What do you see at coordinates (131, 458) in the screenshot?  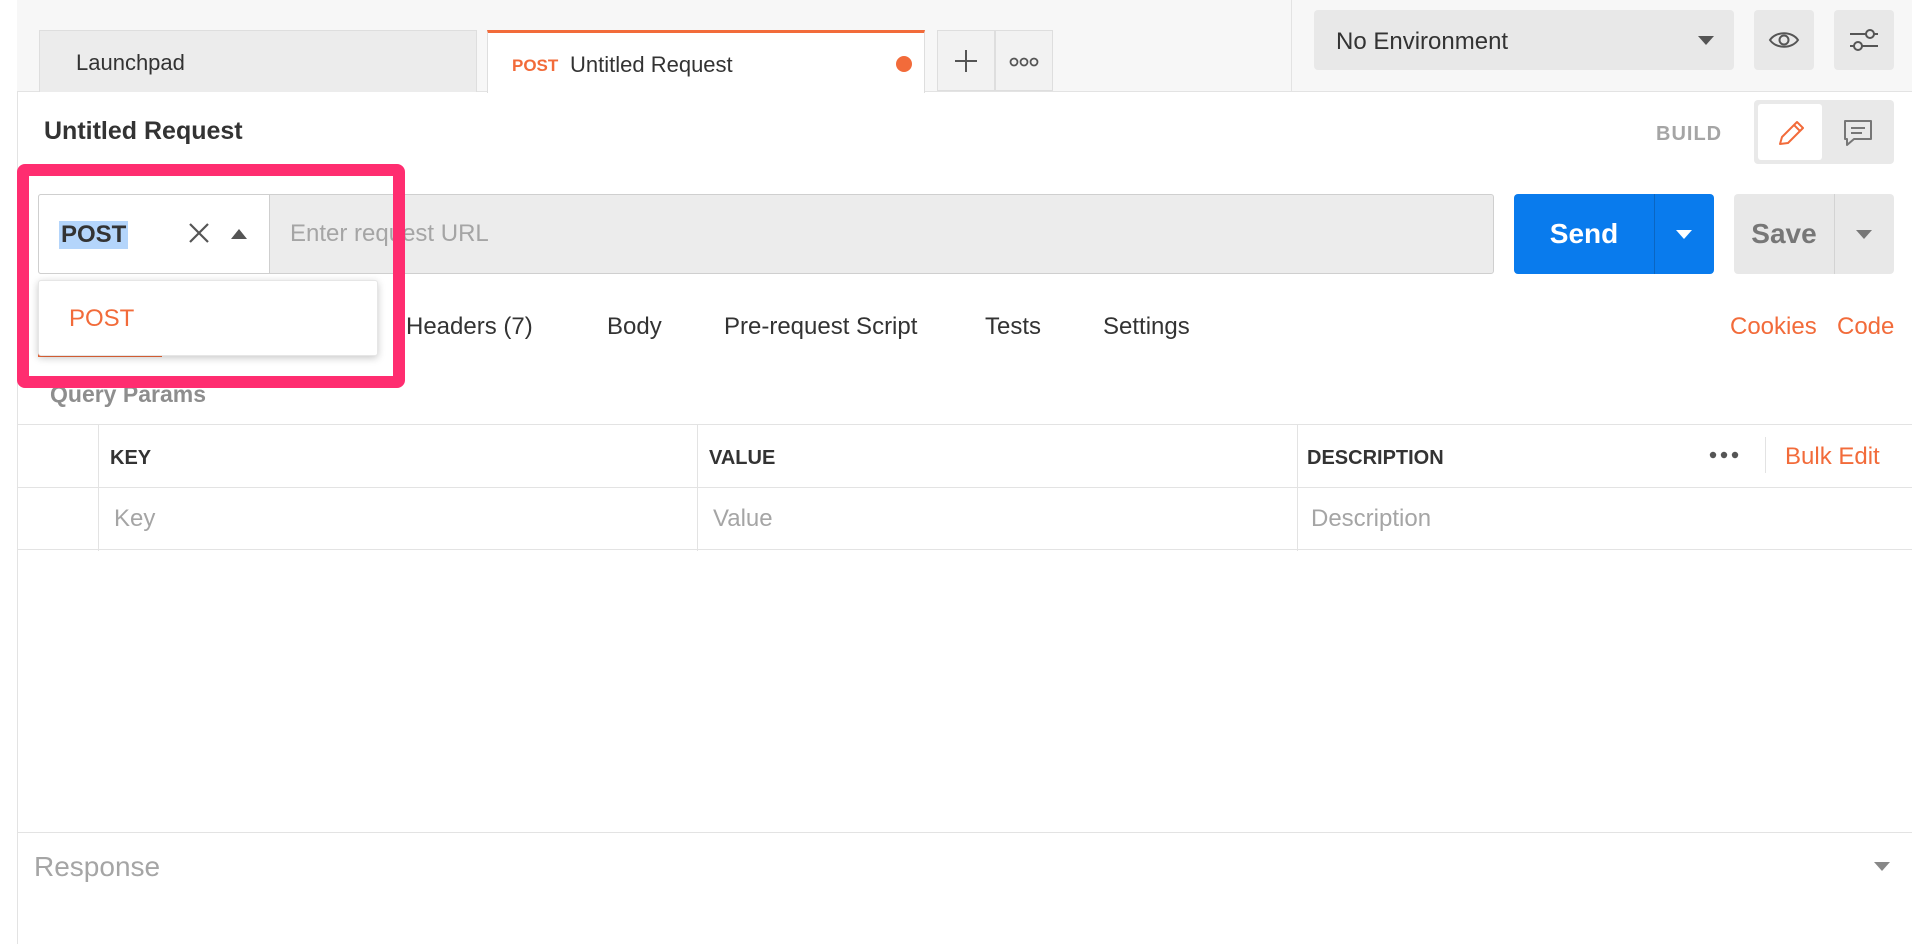 I see `column-header-key: KEY` at bounding box center [131, 458].